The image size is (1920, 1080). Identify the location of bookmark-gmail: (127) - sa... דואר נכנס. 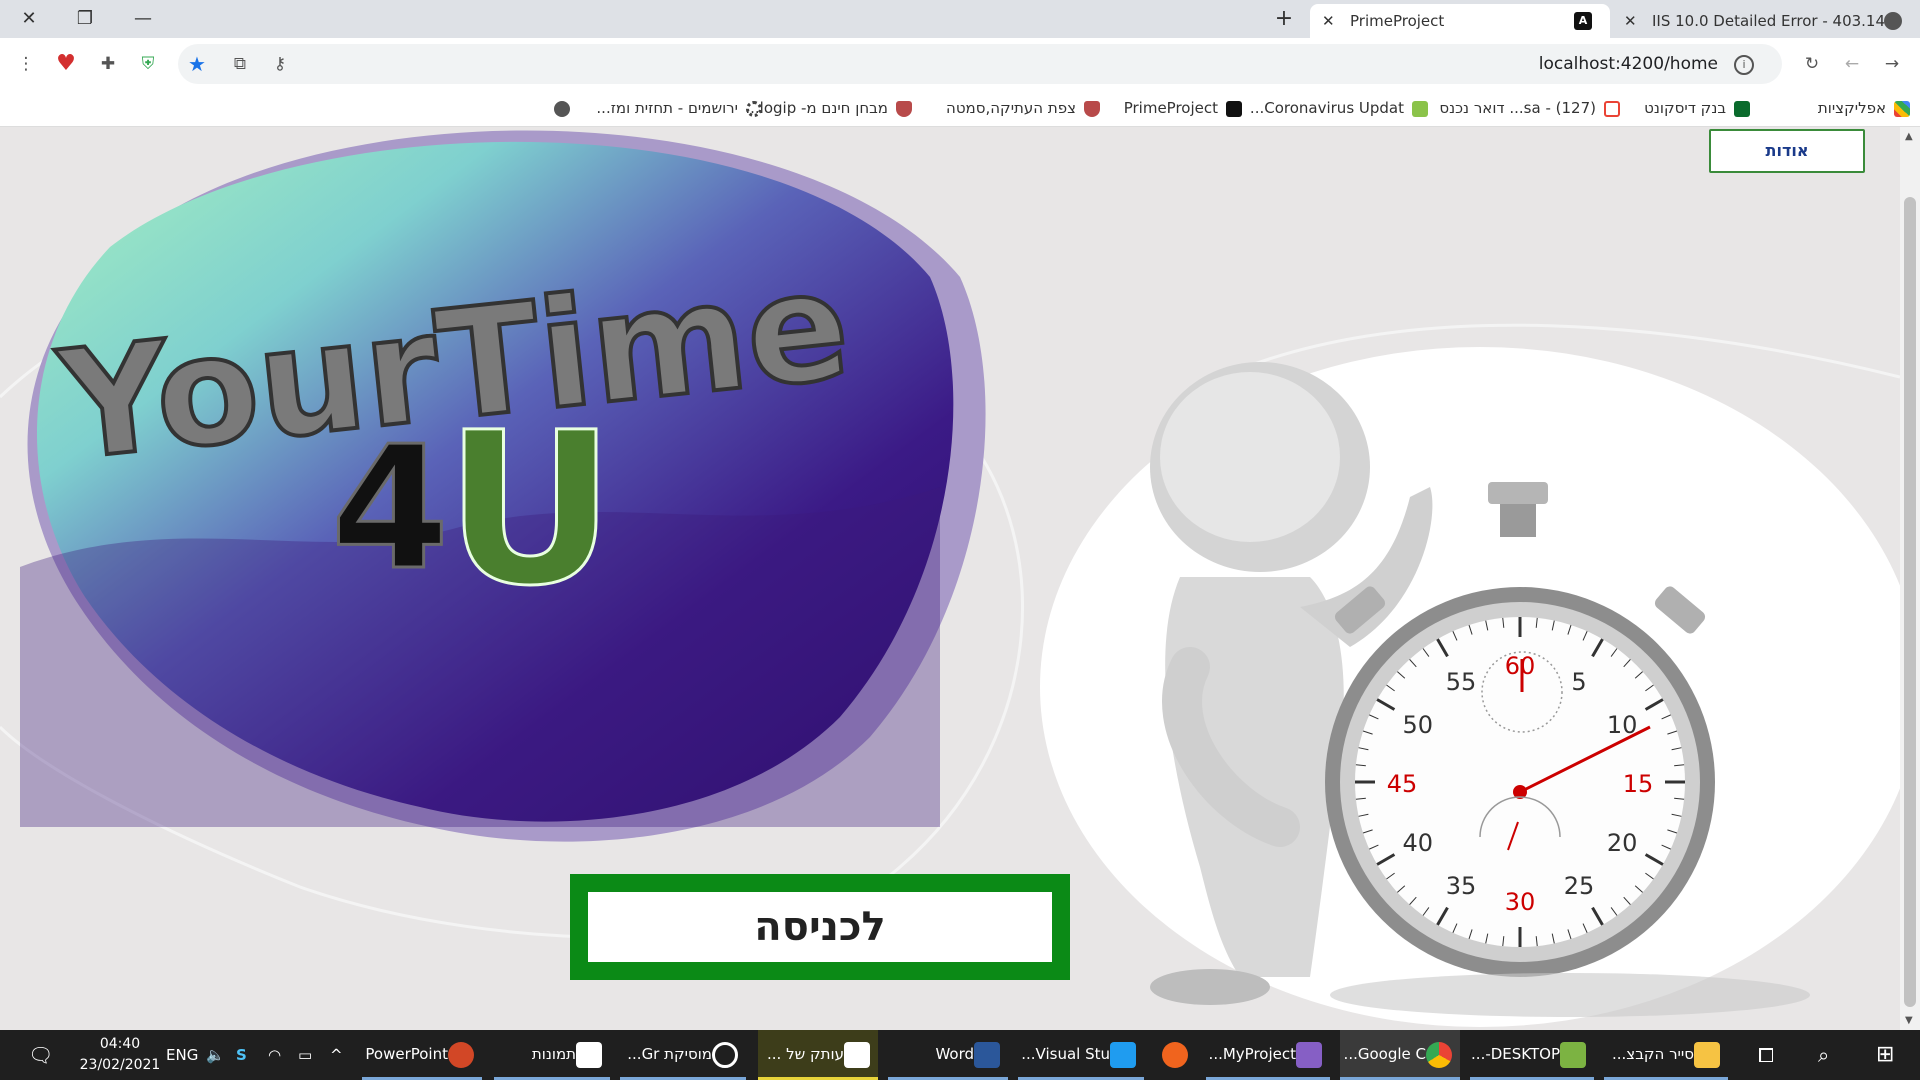
(1529, 108).